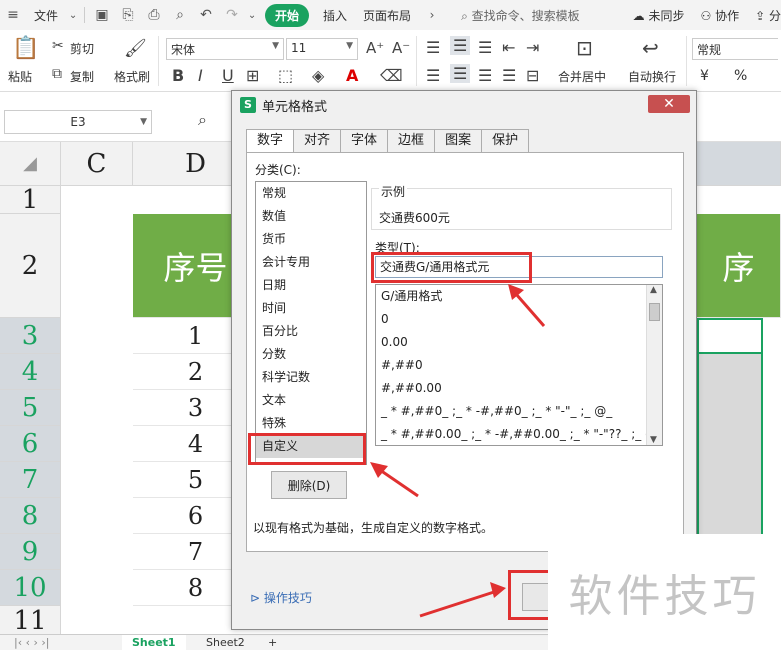  Describe the element at coordinates (178, 75) in the screenshot. I see `bold-button: B` at that location.